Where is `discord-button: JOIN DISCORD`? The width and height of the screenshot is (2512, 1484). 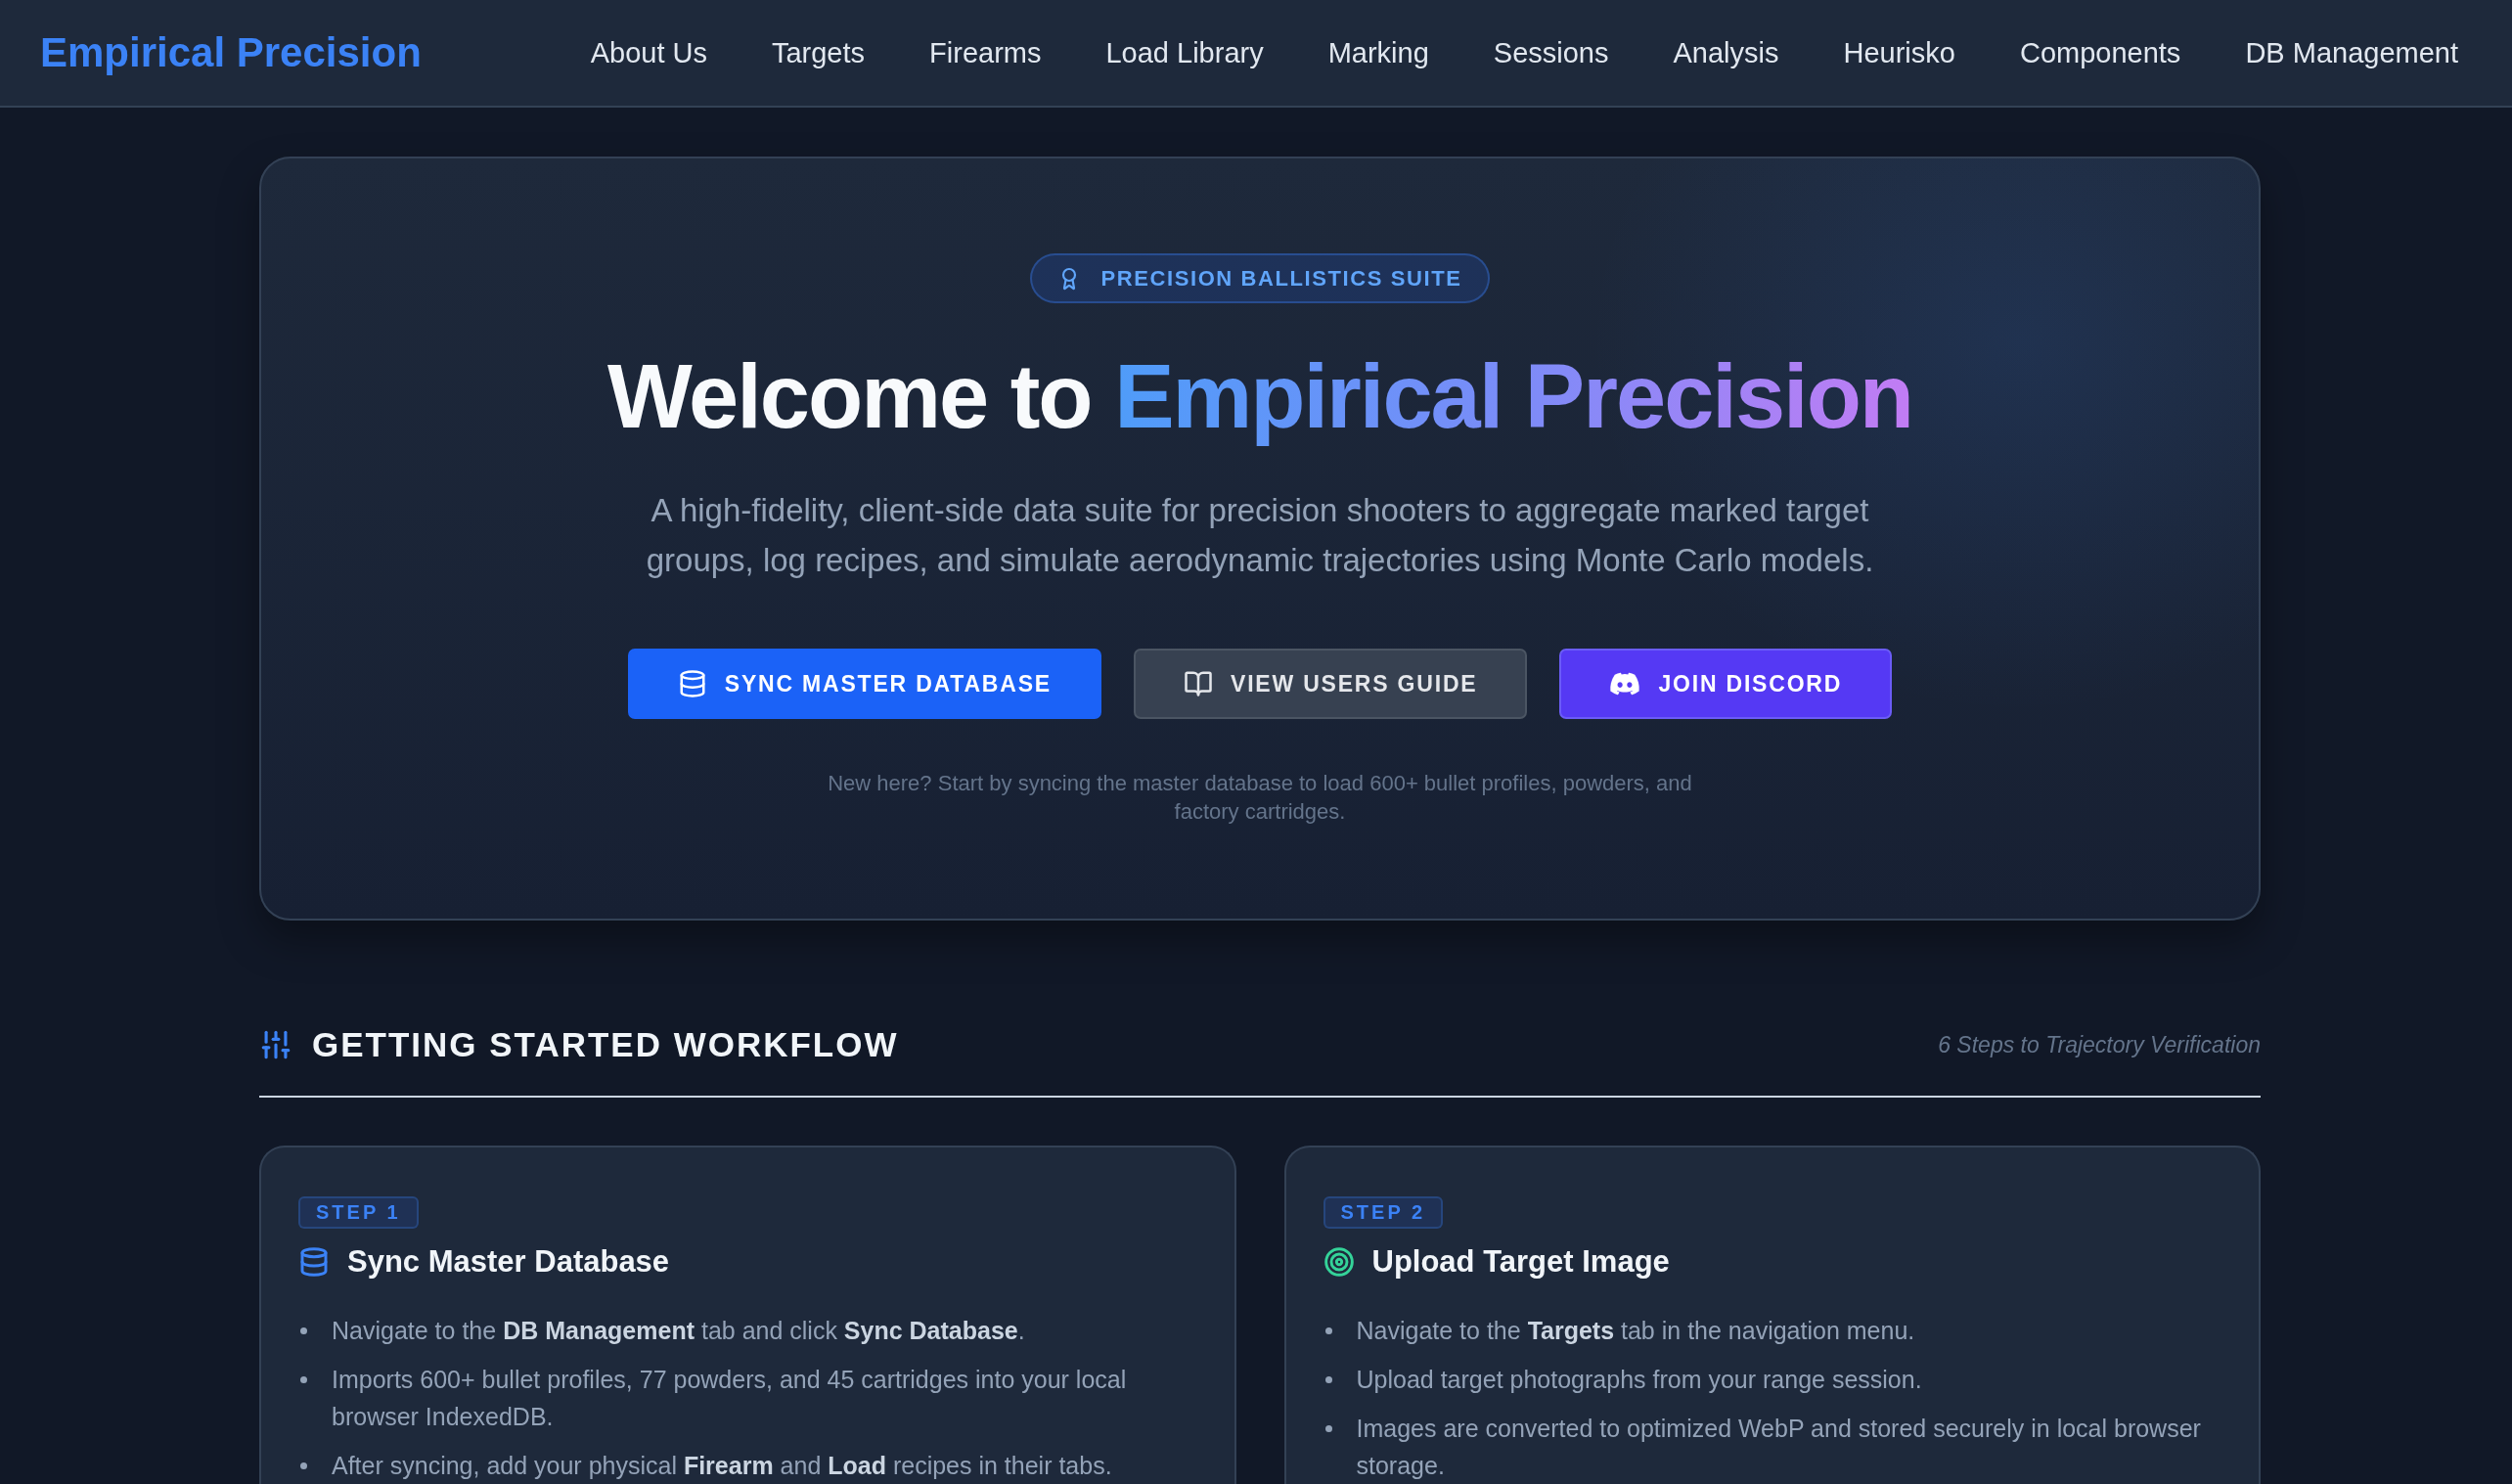 discord-button: JOIN DISCORD is located at coordinates (1726, 684).